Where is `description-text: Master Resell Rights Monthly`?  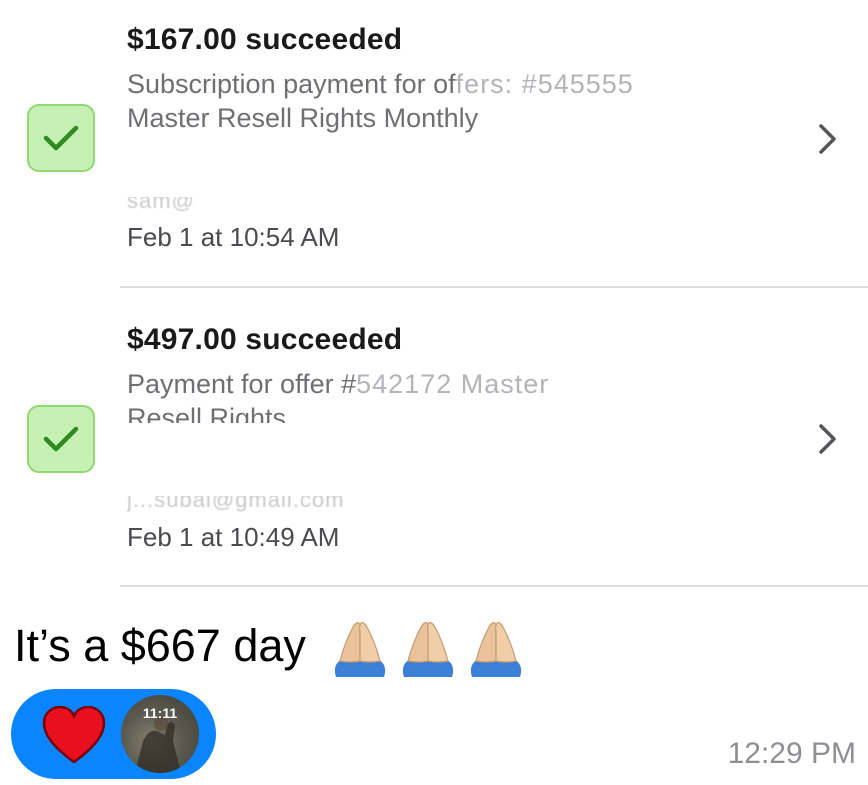 description-text: Master Resell Rights Monthly is located at coordinates (303, 118).